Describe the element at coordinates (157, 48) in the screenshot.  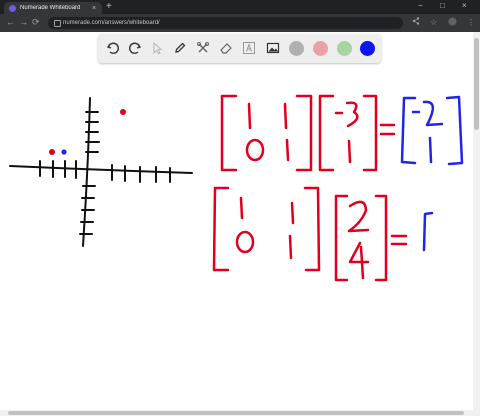
I see `select-icon` at that location.